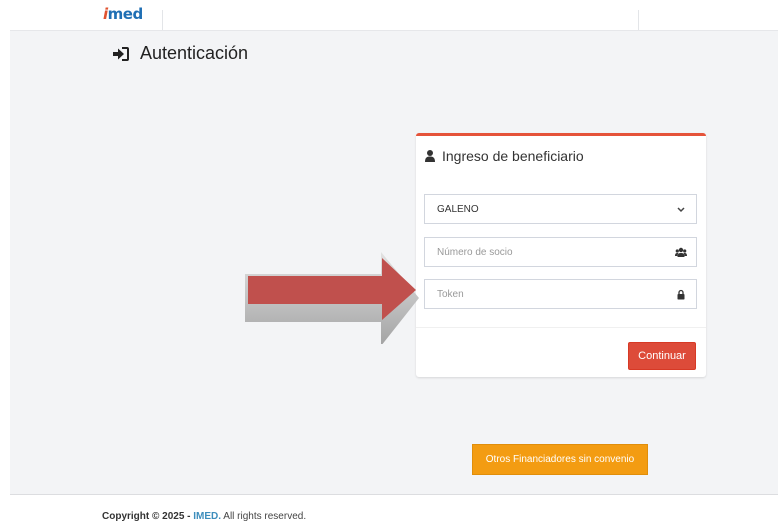 The image size is (778, 524). I want to click on copyright-suffix: All rights reserved., so click(264, 516).